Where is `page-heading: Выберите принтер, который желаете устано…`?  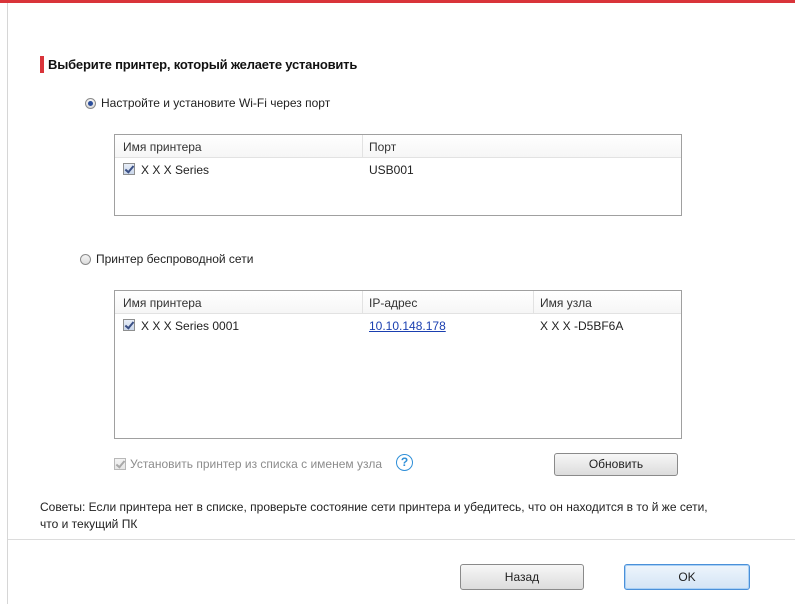 page-heading: Выберите принтер, который желаете устано… is located at coordinates (198, 64).